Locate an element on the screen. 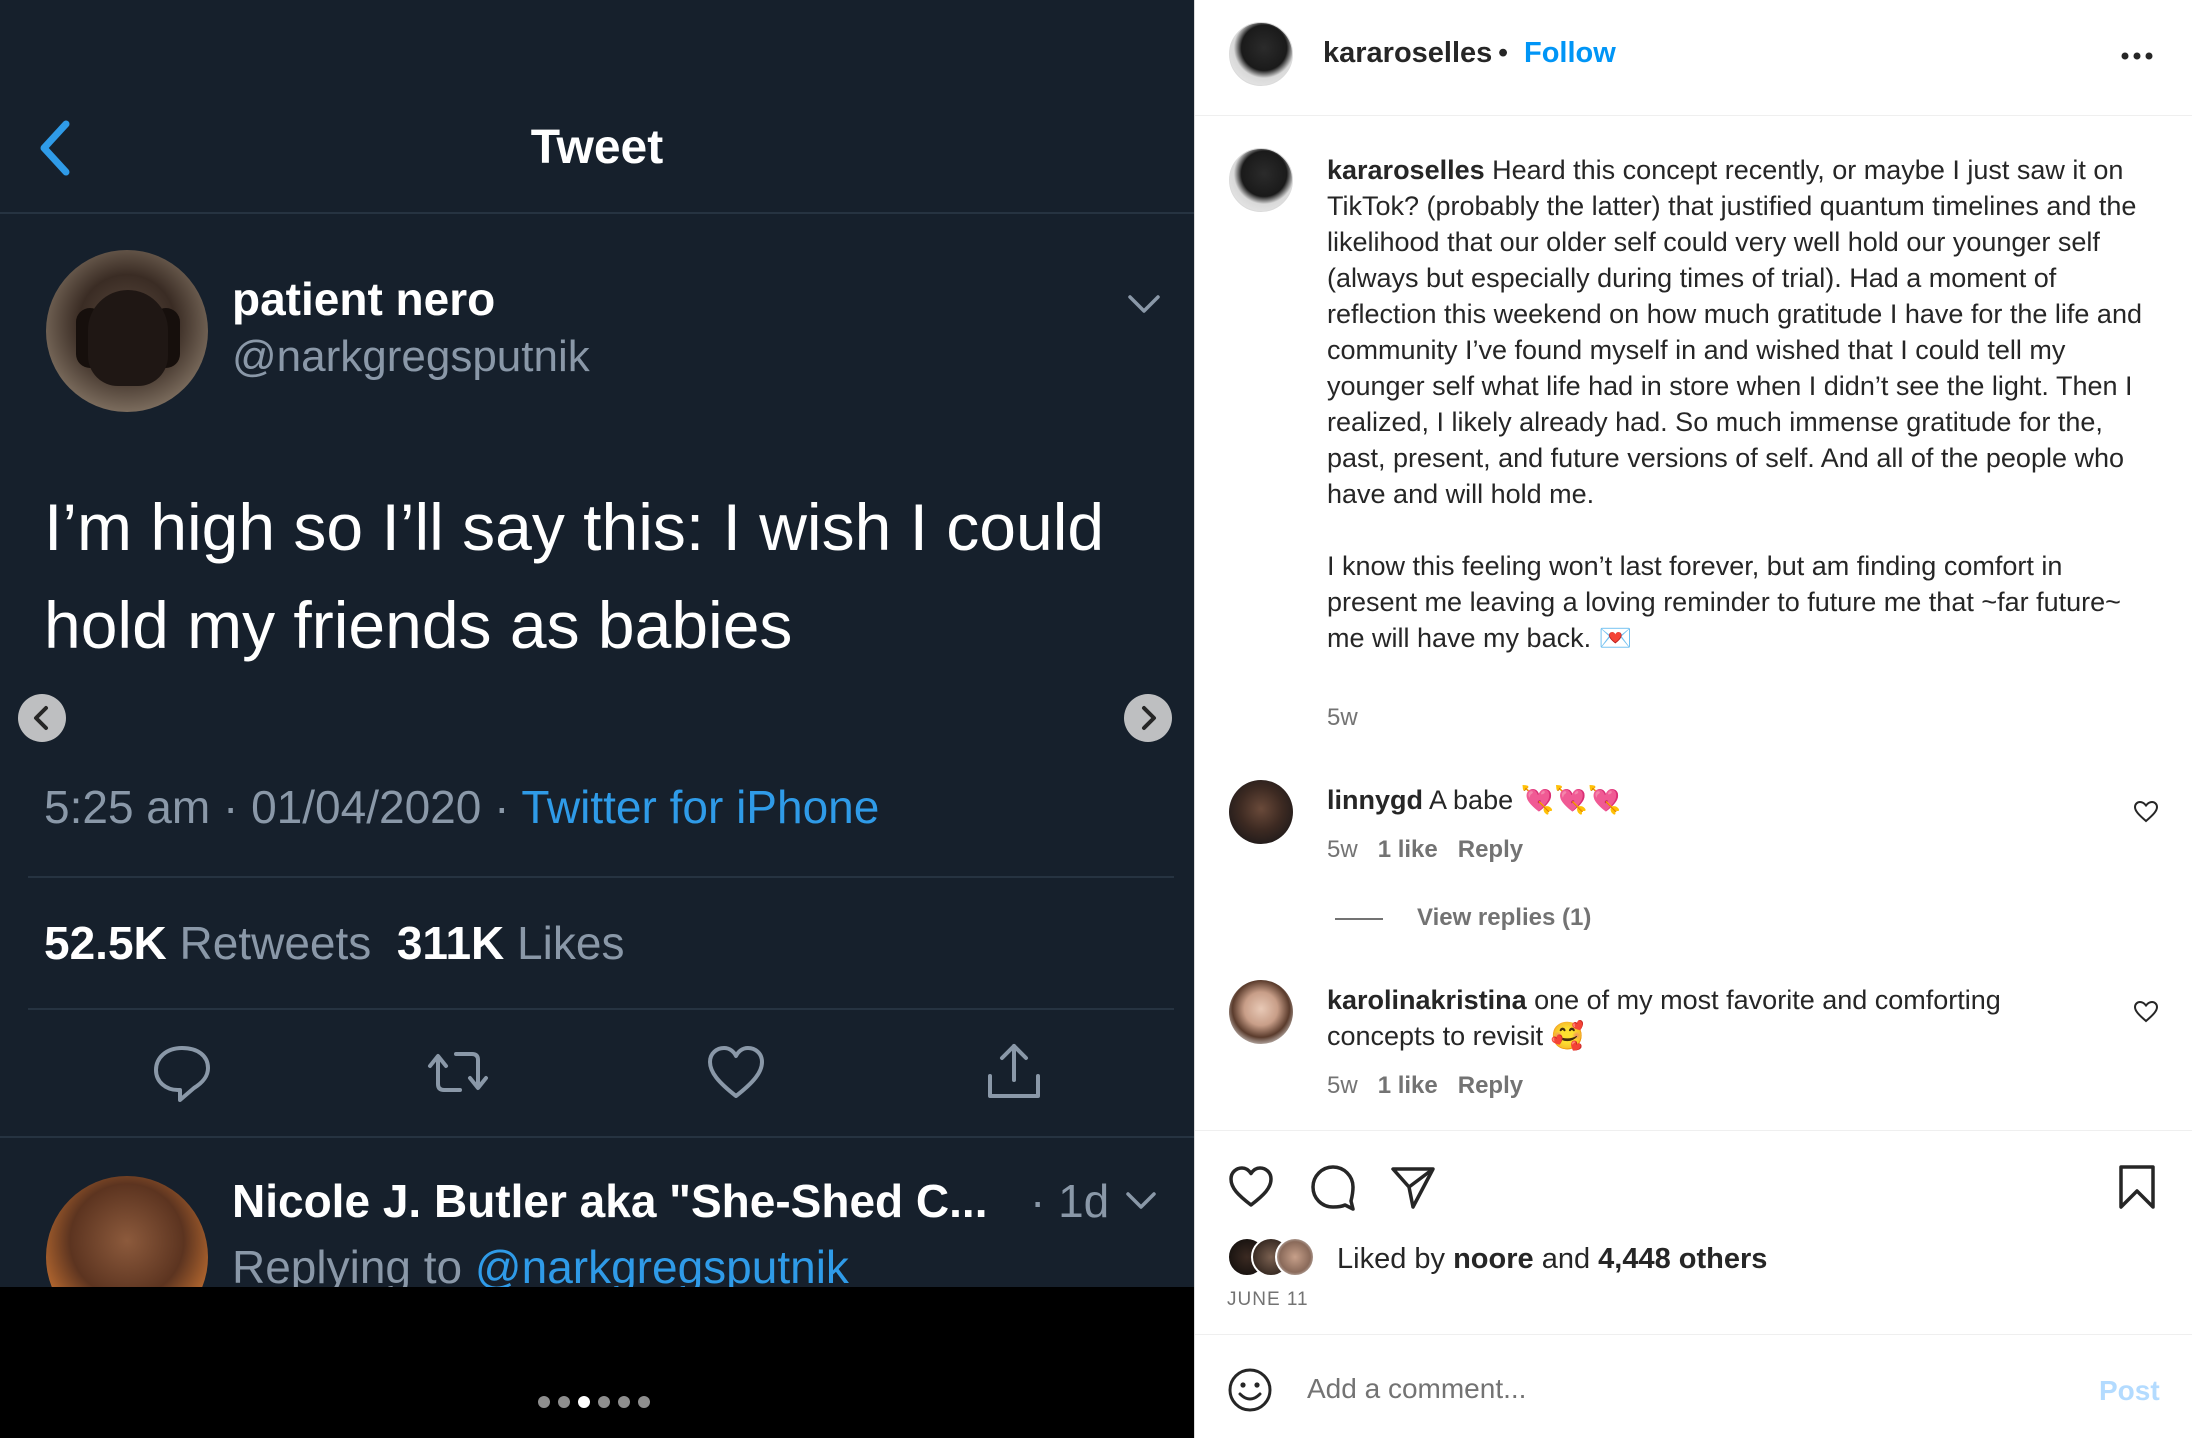 The width and height of the screenshot is (2192, 1438). reply-time: · 1d is located at coordinates (1070, 1201).